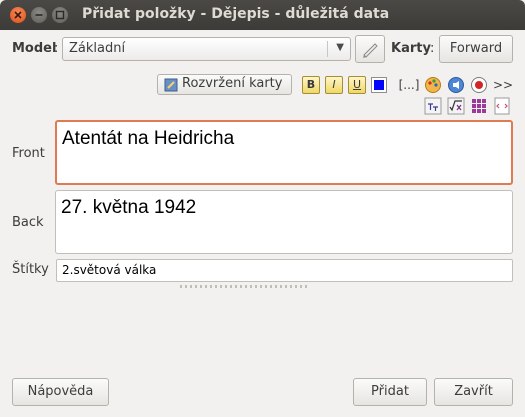  What do you see at coordinates (284, 270) in the screenshot?
I see `tags-input: 2.světová válka` at bounding box center [284, 270].